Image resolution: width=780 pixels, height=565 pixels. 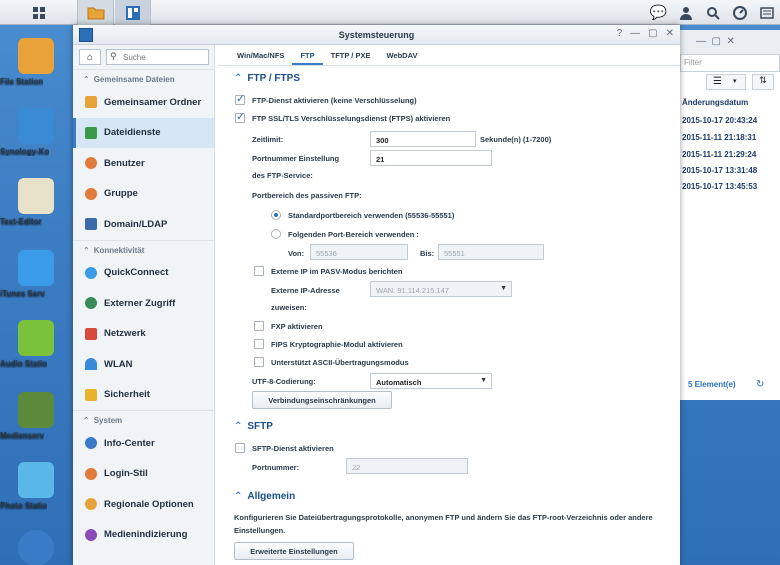 What do you see at coordinates (108, 420) in the screenshot?
I see `section-title: System` at bounding box center [108, 420].